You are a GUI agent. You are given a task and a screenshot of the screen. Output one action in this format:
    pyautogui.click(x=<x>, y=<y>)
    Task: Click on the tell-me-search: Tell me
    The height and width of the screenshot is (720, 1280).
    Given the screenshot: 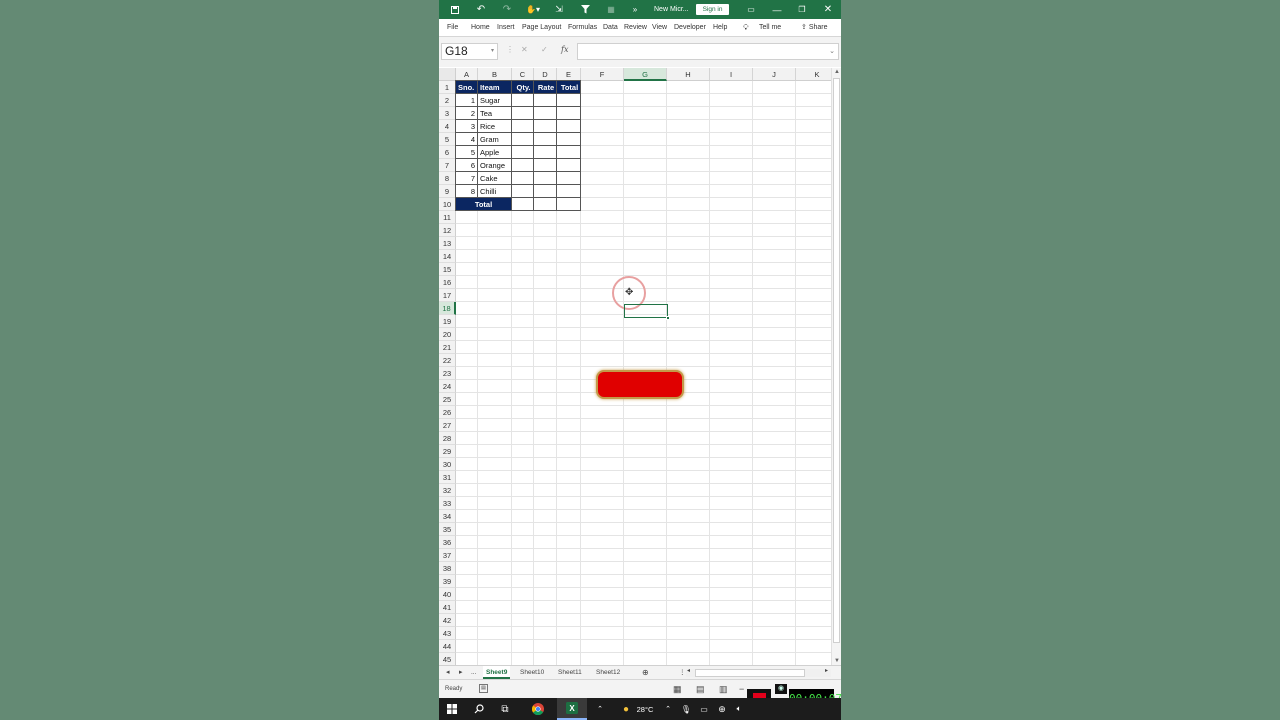 What is the action you would take?
    pyautogui.click(x=770, y=28)
    